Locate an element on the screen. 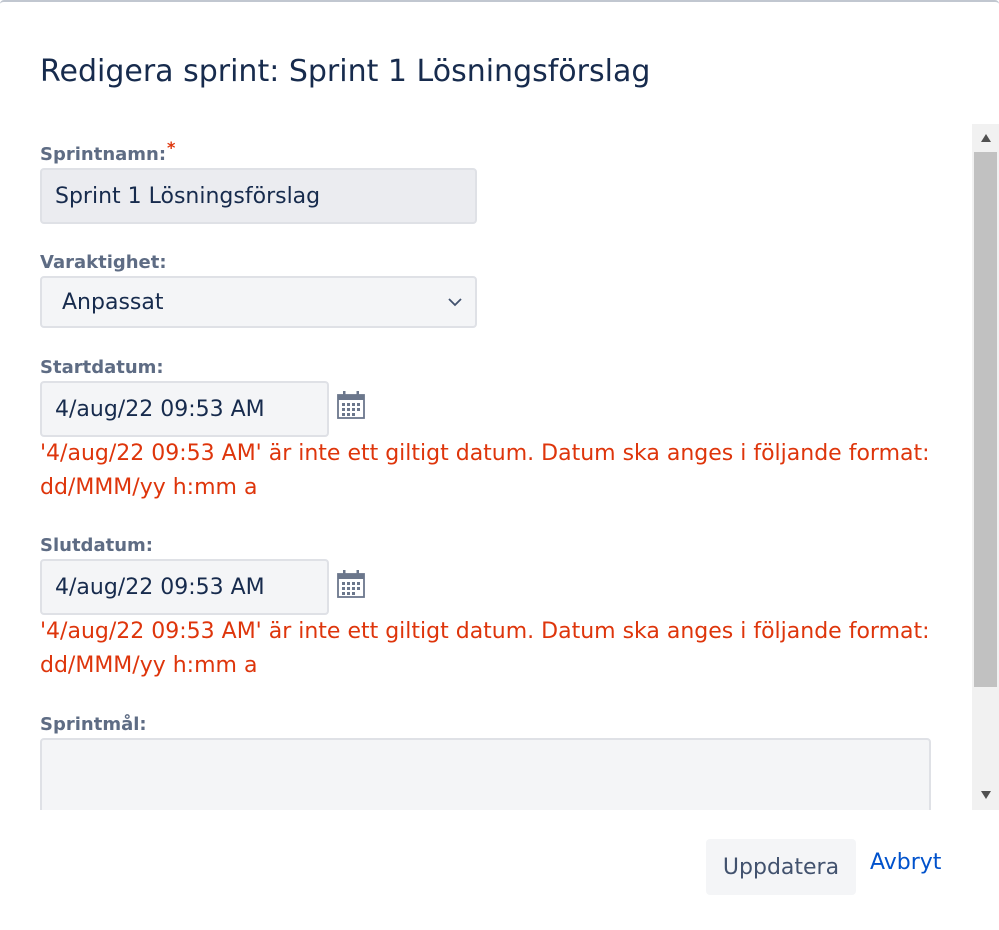 The image size is (999, 930). sprint-name-label: Sprintnamn:* is located at coordinates (107, 151).